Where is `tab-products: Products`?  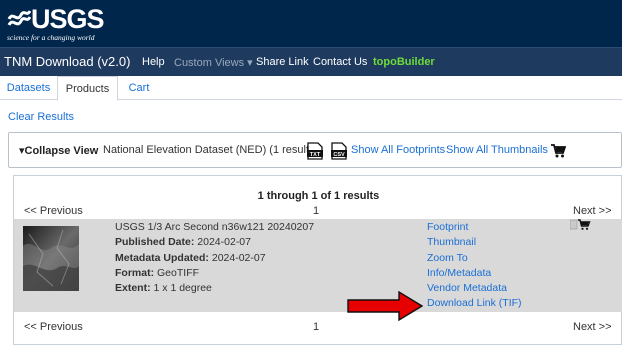 tab-products: Products is located at coordinates (87, 88).